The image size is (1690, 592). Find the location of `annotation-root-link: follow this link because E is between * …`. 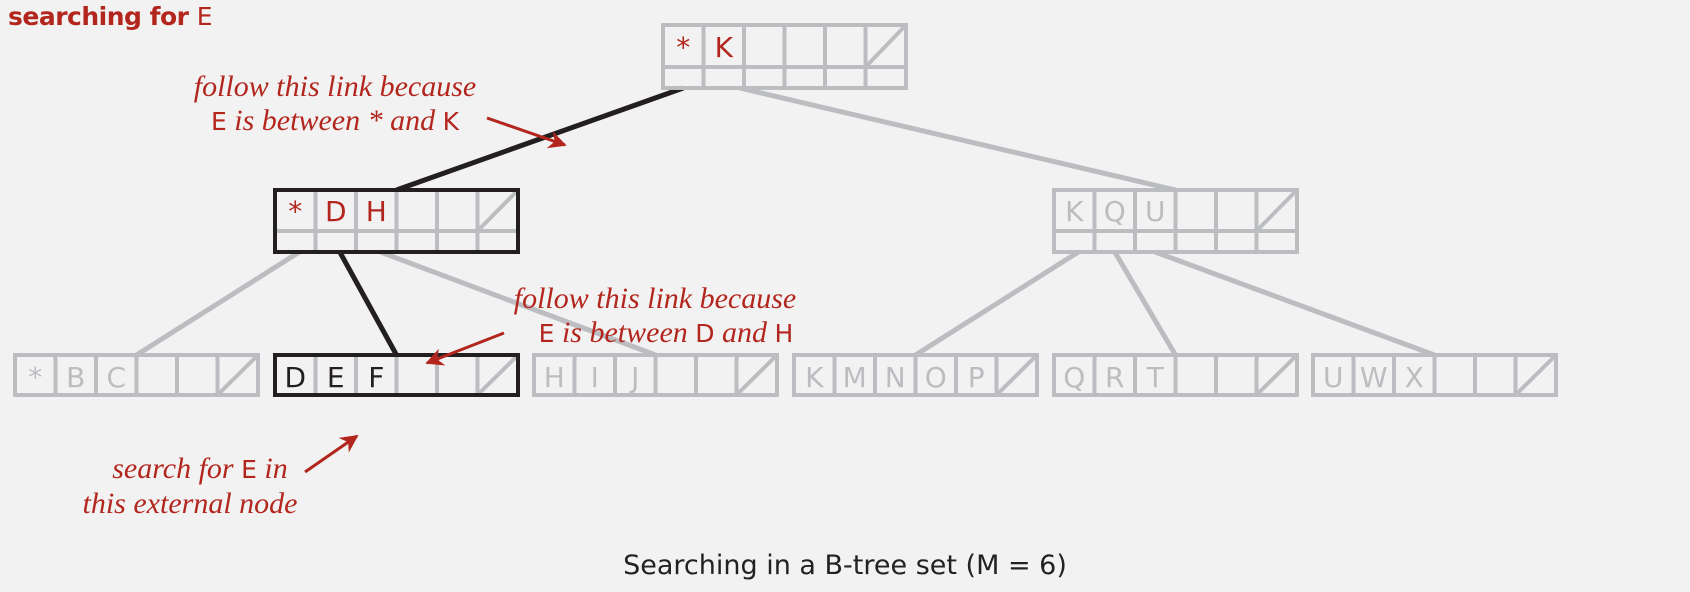

annotation-root-link: follow this link because E is between * … is located at coordinates (335, 104).